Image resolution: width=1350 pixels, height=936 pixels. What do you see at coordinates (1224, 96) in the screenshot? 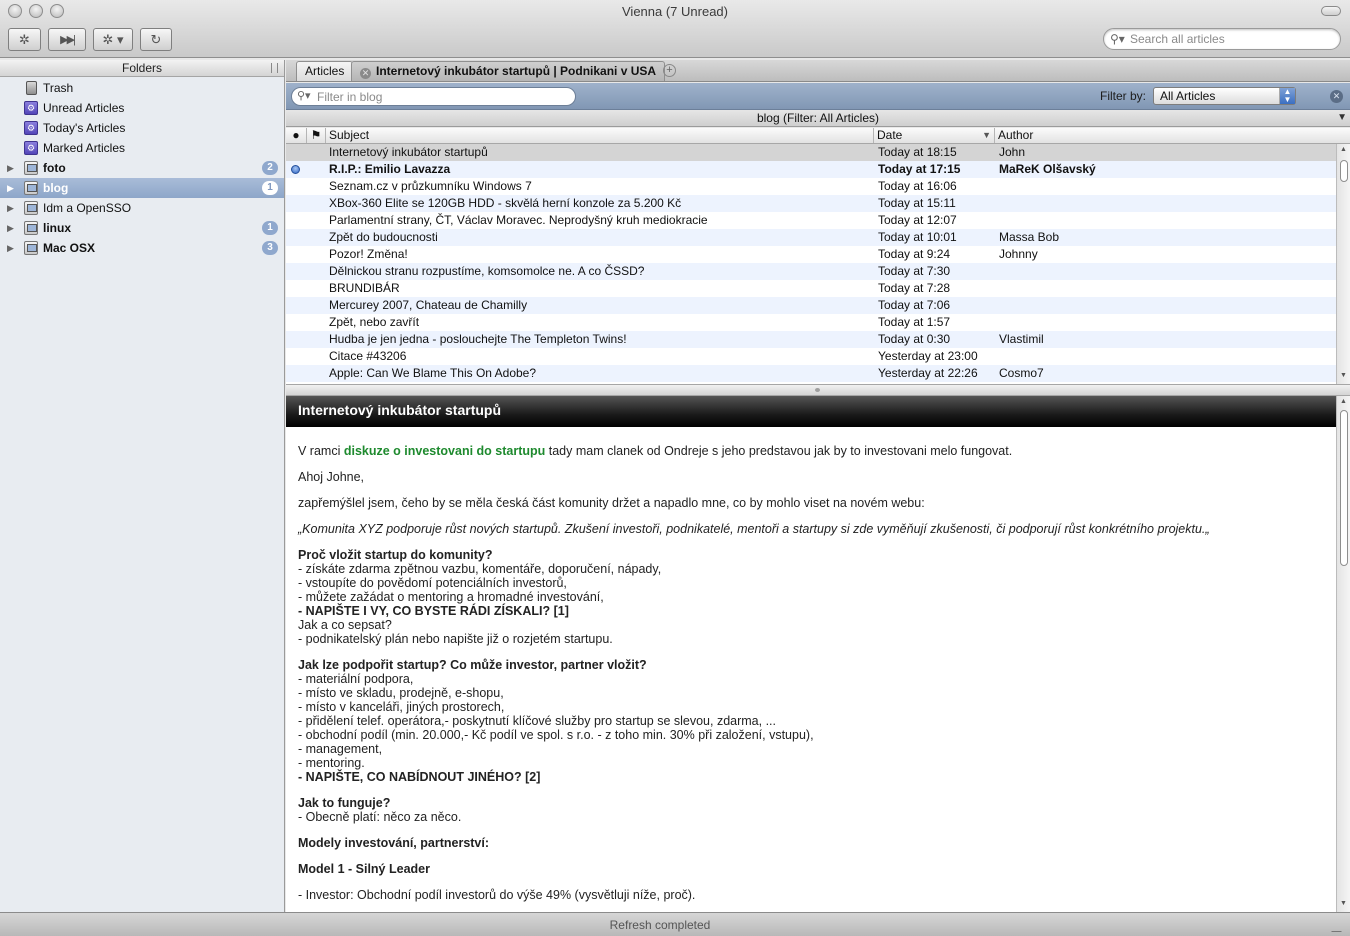
I see `filter-select: All Articles ▲ ▼` at bounding box center [1224, 96].